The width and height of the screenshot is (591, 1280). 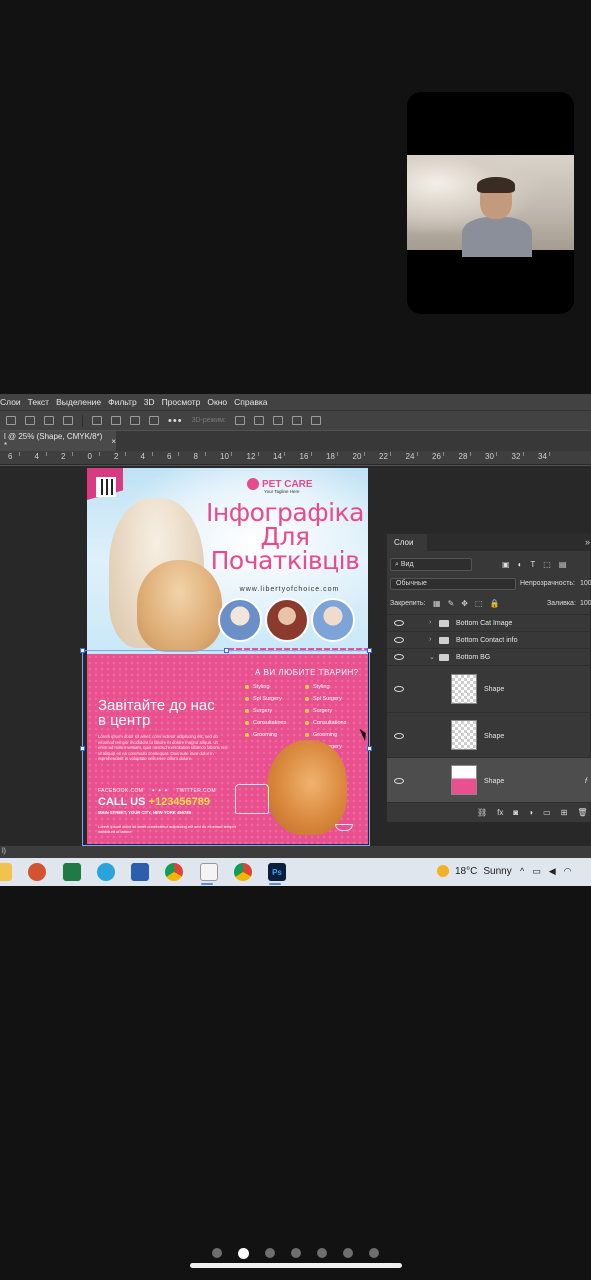 I want to click on pixel-filter-icon: ▣, so click(x=506, y=564).